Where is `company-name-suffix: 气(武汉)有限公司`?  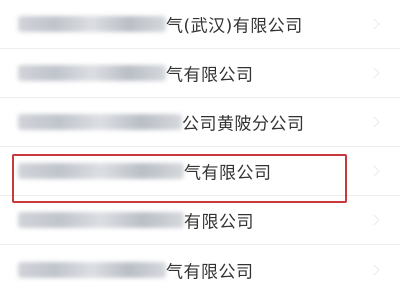 company-name-suffix: 气(武汉)有限公司 is located at coordinates (234, 26).